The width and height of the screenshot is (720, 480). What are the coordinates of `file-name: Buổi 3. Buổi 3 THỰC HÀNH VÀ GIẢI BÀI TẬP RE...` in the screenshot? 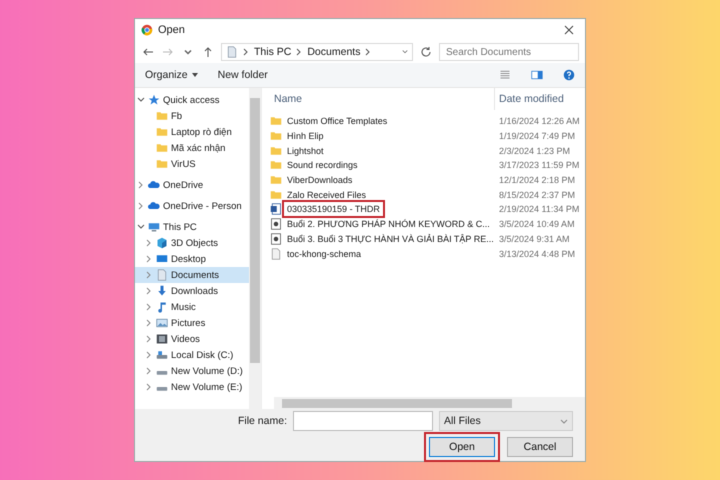 It's located at (390, 238).